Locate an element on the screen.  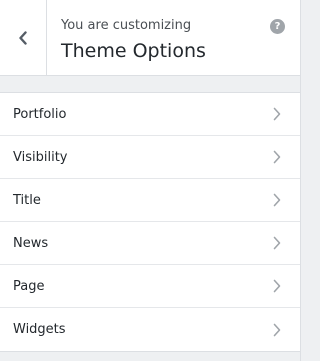
section-item-visibility: Visibility is located at coordinates (150, 157).